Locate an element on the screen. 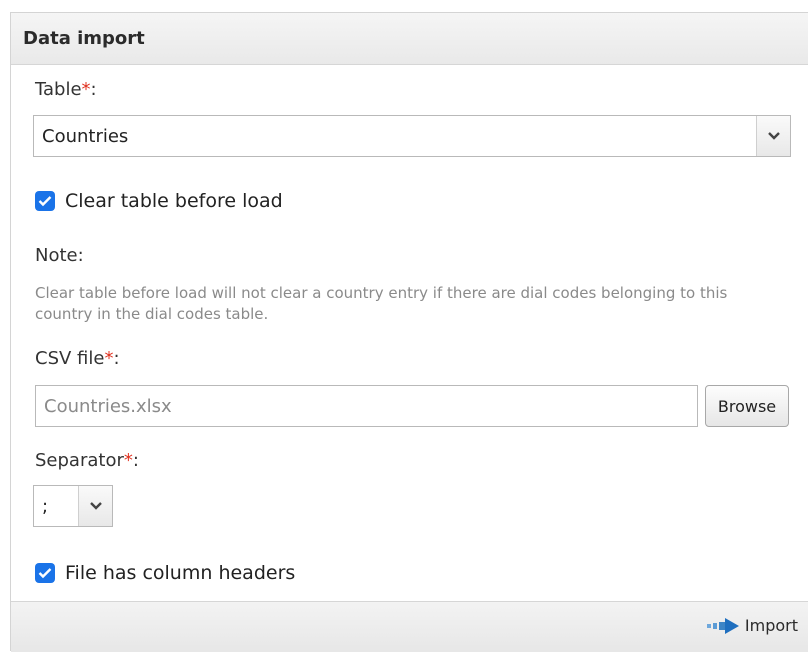  clear-table-row: Clear table before load is located at coordinates (159, 201).